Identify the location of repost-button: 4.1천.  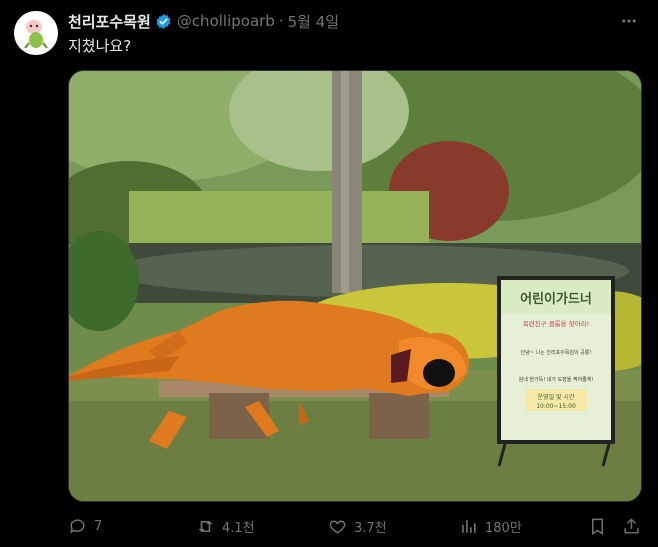
(225, 526).